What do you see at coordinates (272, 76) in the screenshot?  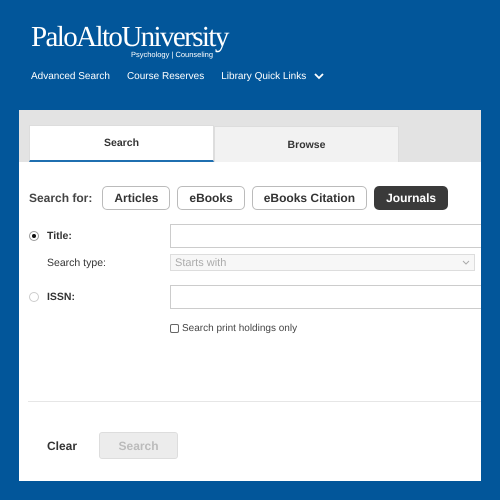 I see `nav-link: Library Quick Links` at bounding box center [272, 76].